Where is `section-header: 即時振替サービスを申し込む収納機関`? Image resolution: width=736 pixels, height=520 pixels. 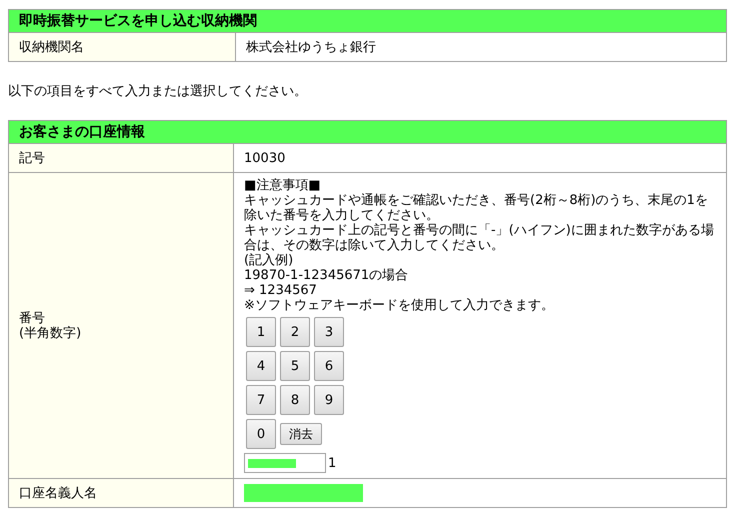
section-header: 即時振替サービスを申し込む収納機関 is located at coordinates (367, 21).